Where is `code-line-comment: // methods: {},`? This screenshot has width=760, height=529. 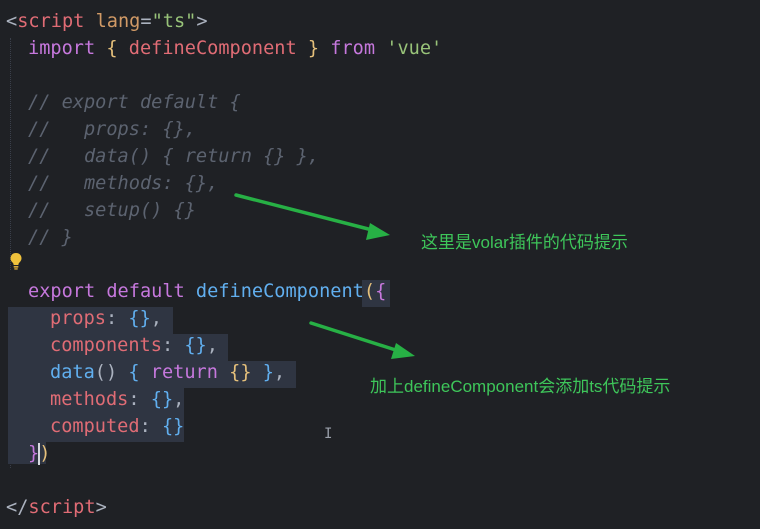
code-line-comment: // methods: {}, is located at coordinates (123, 183).